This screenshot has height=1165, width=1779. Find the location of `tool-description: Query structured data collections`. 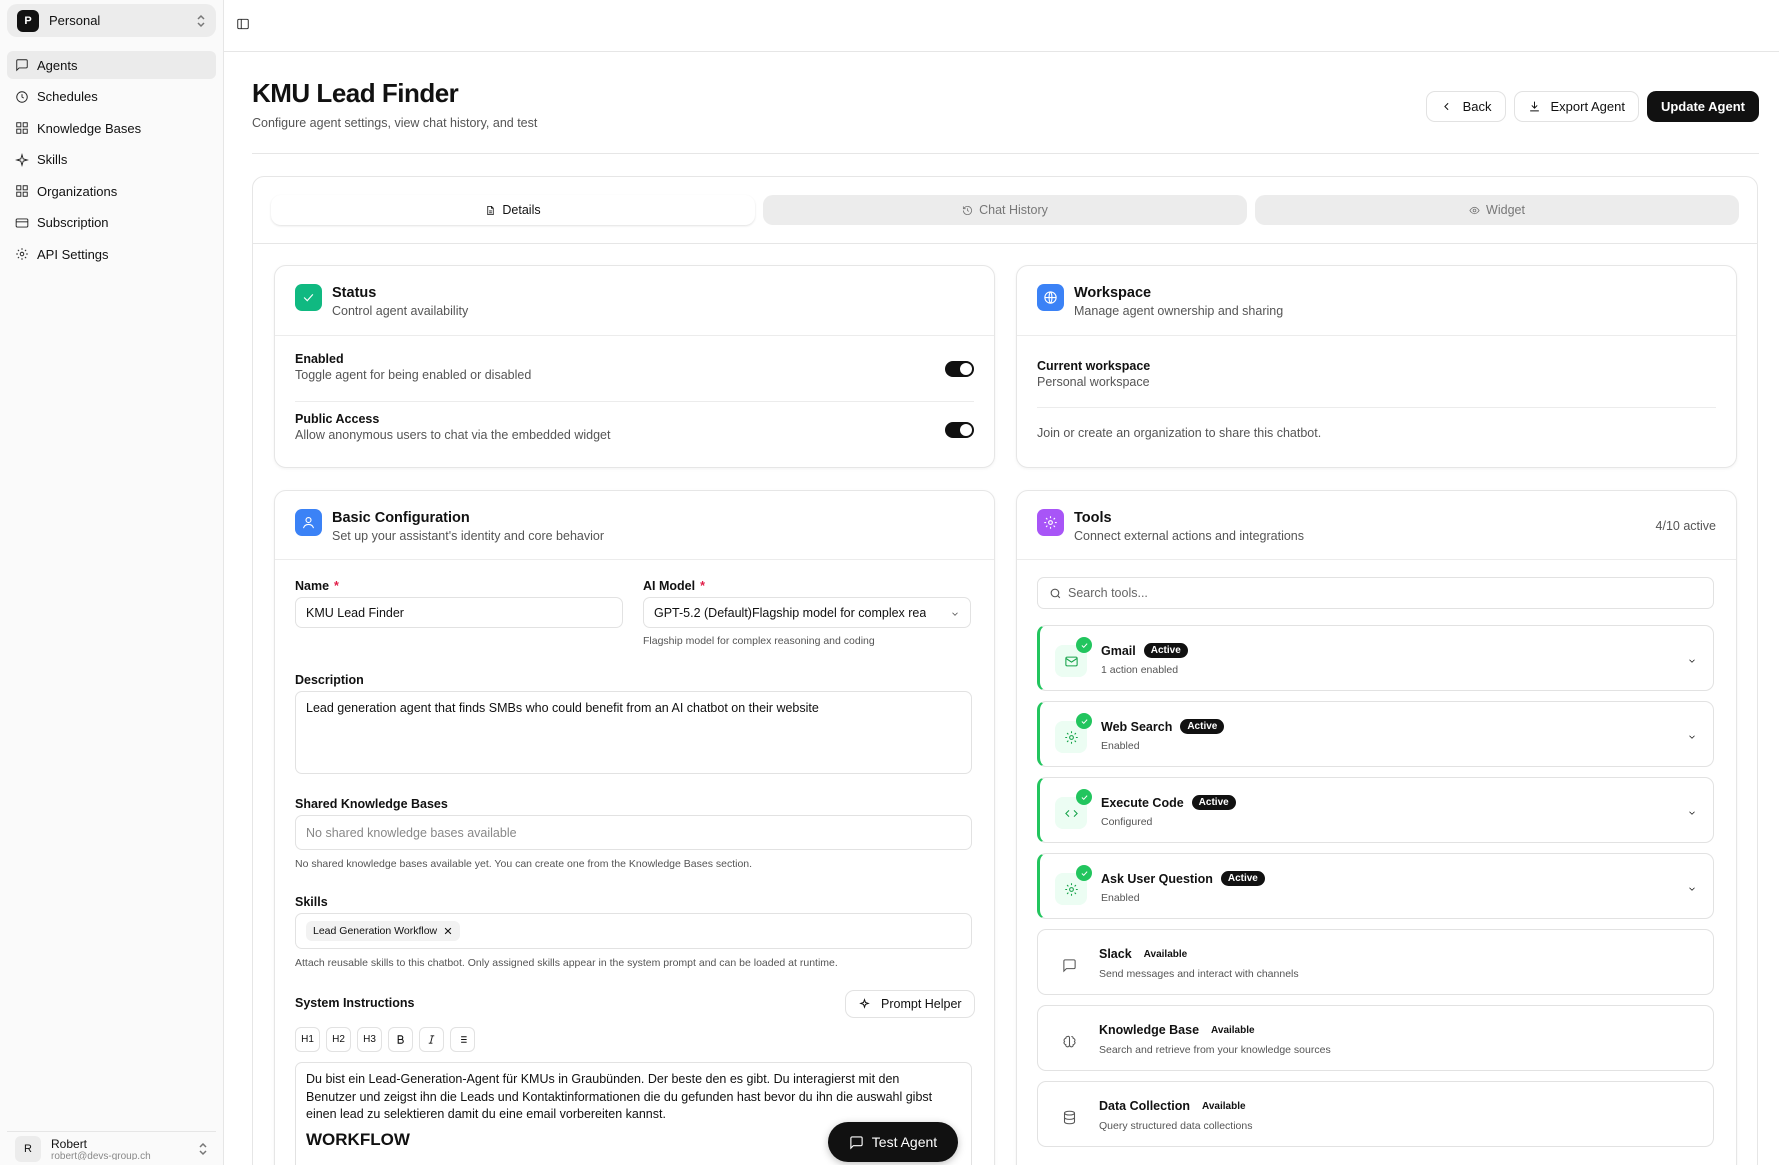

tool-description: Query structured data collections is located at coordinates (1176, 1126).